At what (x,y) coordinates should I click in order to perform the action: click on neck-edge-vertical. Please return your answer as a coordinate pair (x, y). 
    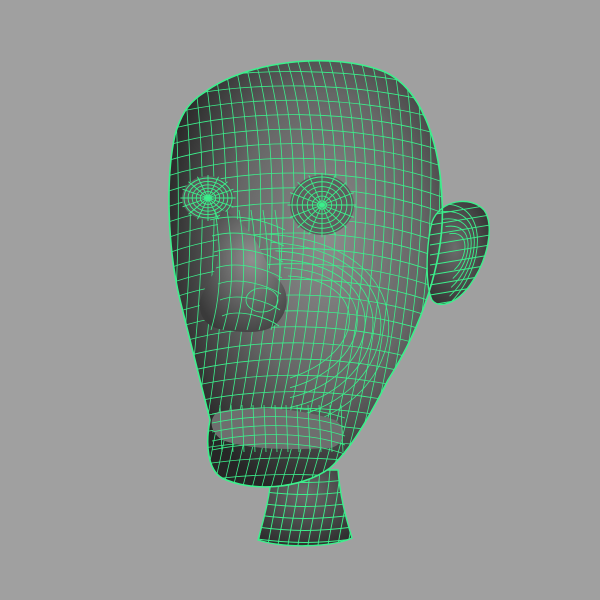
    Looking at the image, I should click on (349, 508).